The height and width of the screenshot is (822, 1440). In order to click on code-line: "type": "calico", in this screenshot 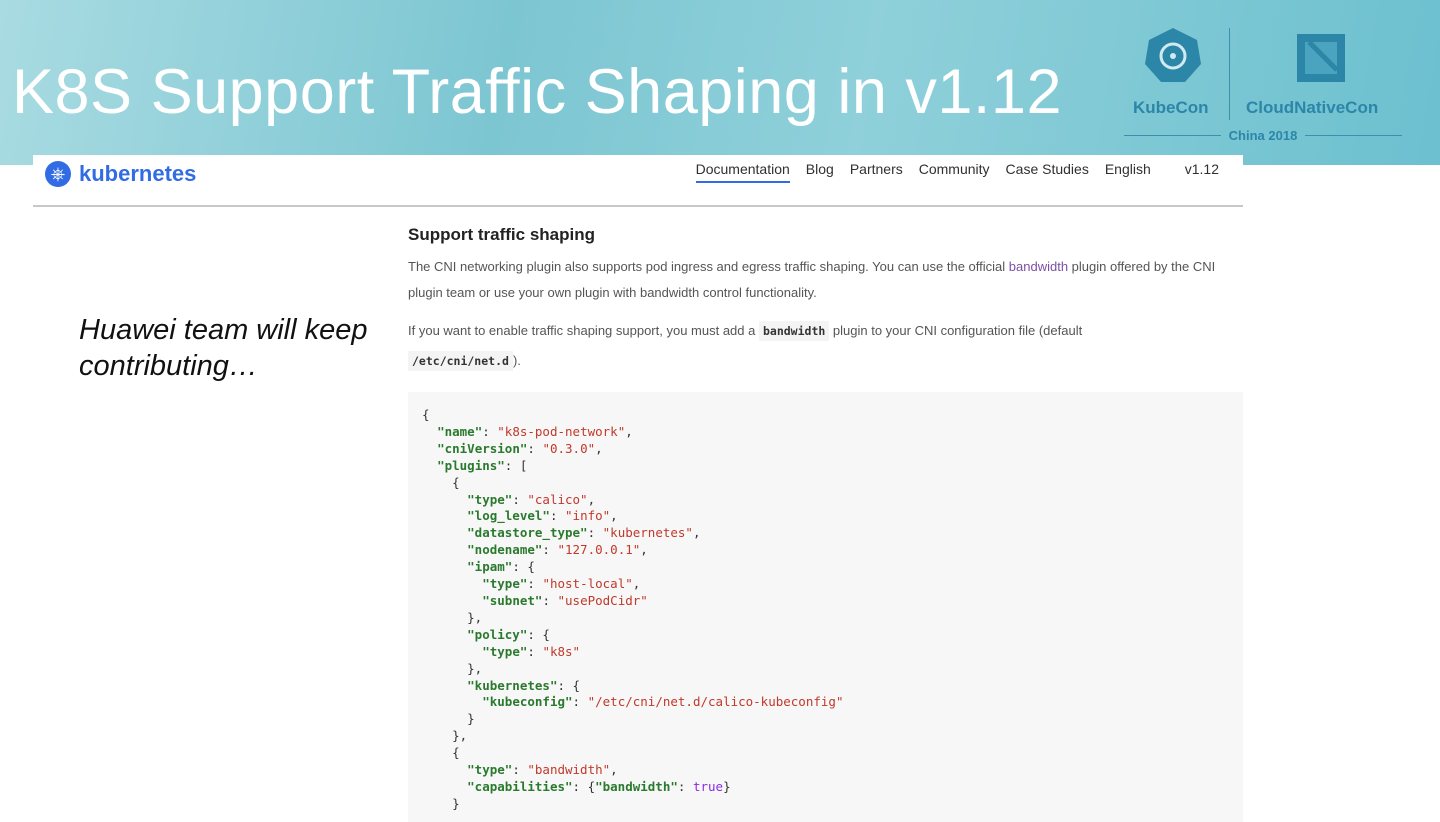, I will do `click(825, 500)`.